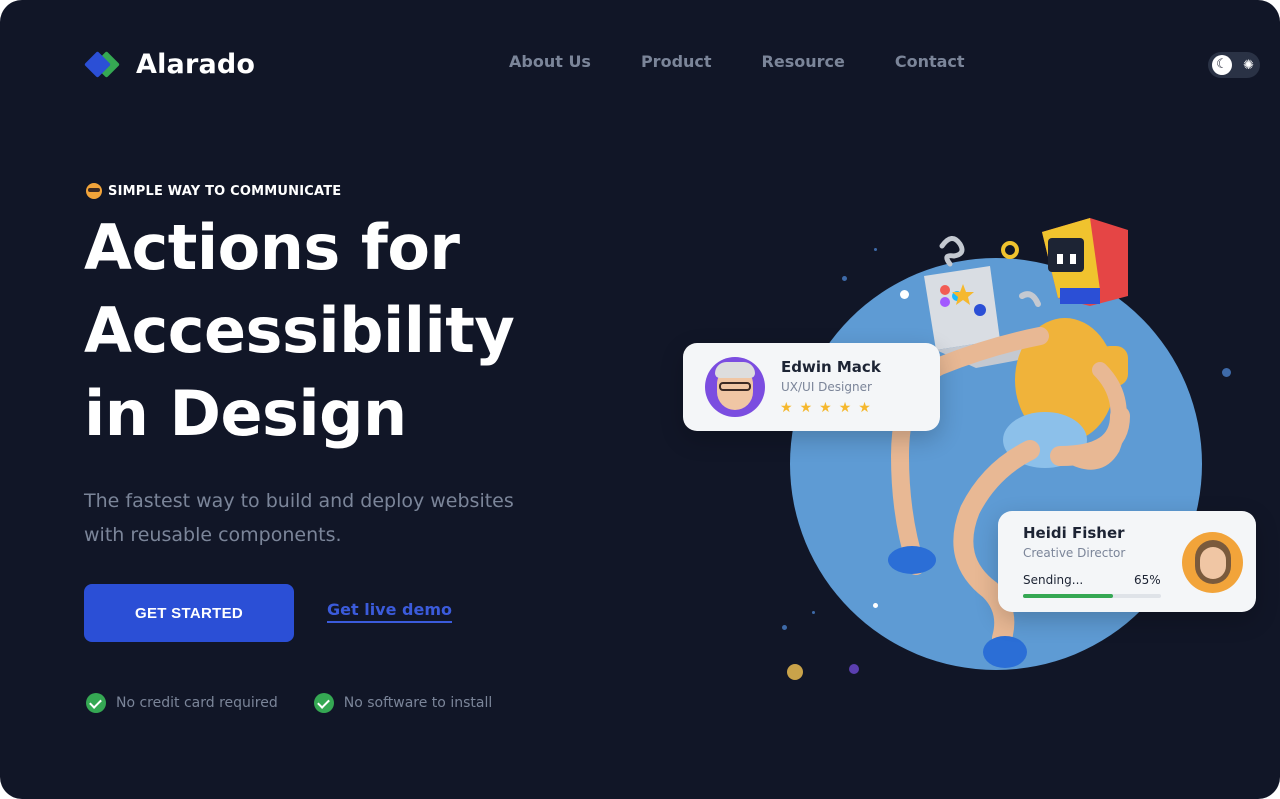 Image resolution: width=1280 pixels, height=799 pixels. I want to click on progress-fill, so click(1068, 596).